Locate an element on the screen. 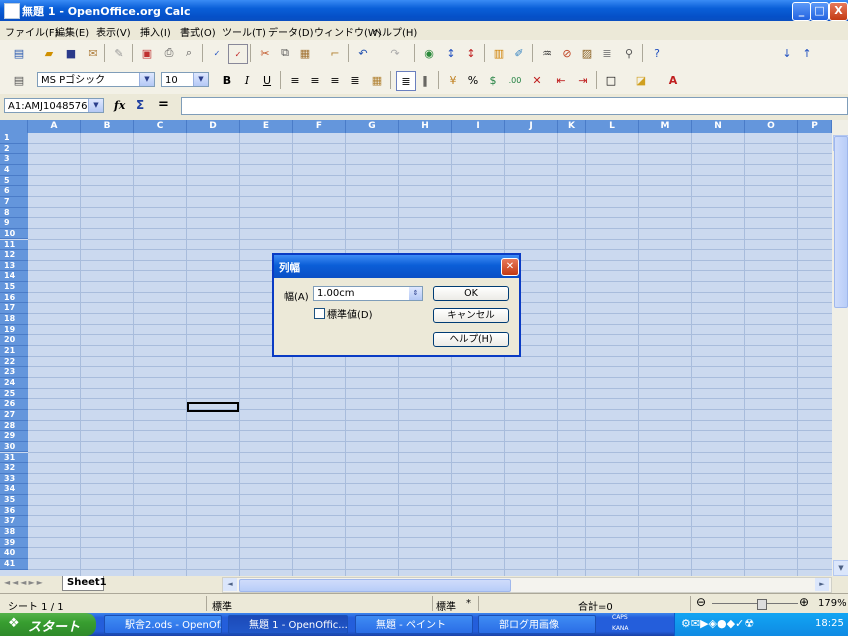 The image size is (848, 636). menu-file: ファイル(F) is located at coordinates (32, 31).